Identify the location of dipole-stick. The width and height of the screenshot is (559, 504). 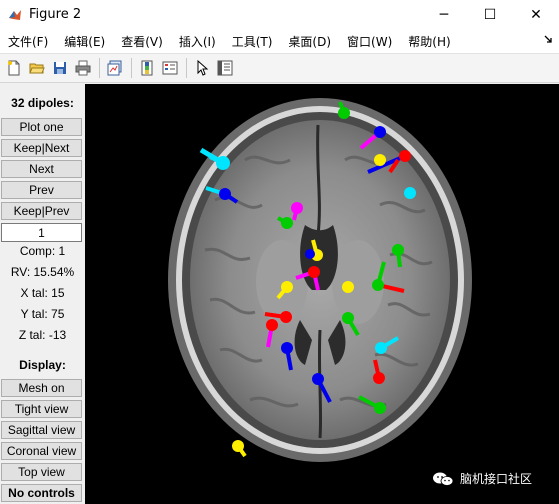
(386, 164).